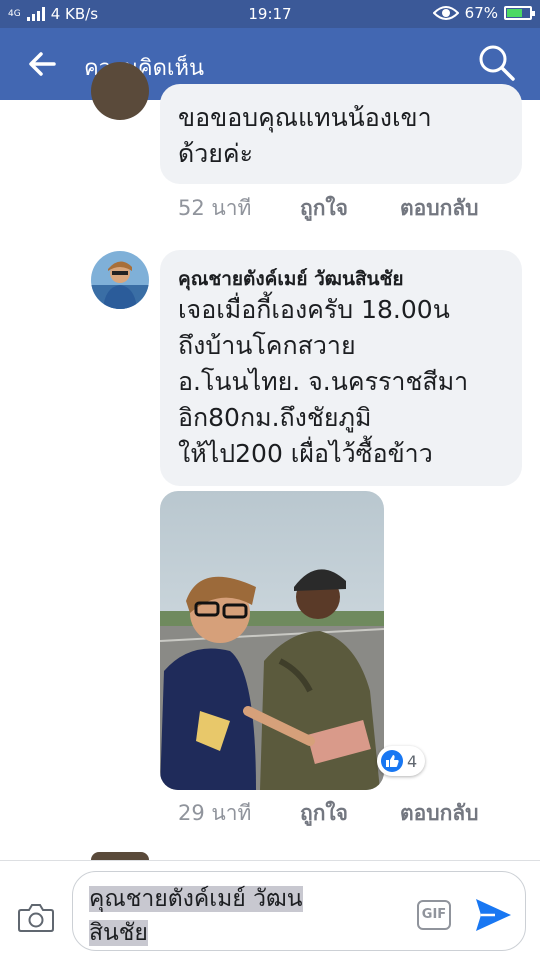  Describe the element at coordinates (215, 208) in the screenshot. I see `comment-time: 52 นาที` at that location.